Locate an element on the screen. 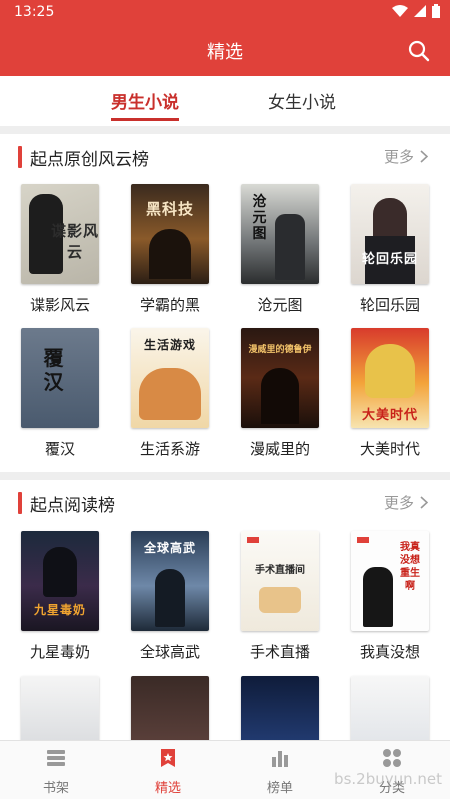 The width and height of the screenshot is (450, 799). book-card: 大美时代 大美时代 is located at coordinates (390, 393).